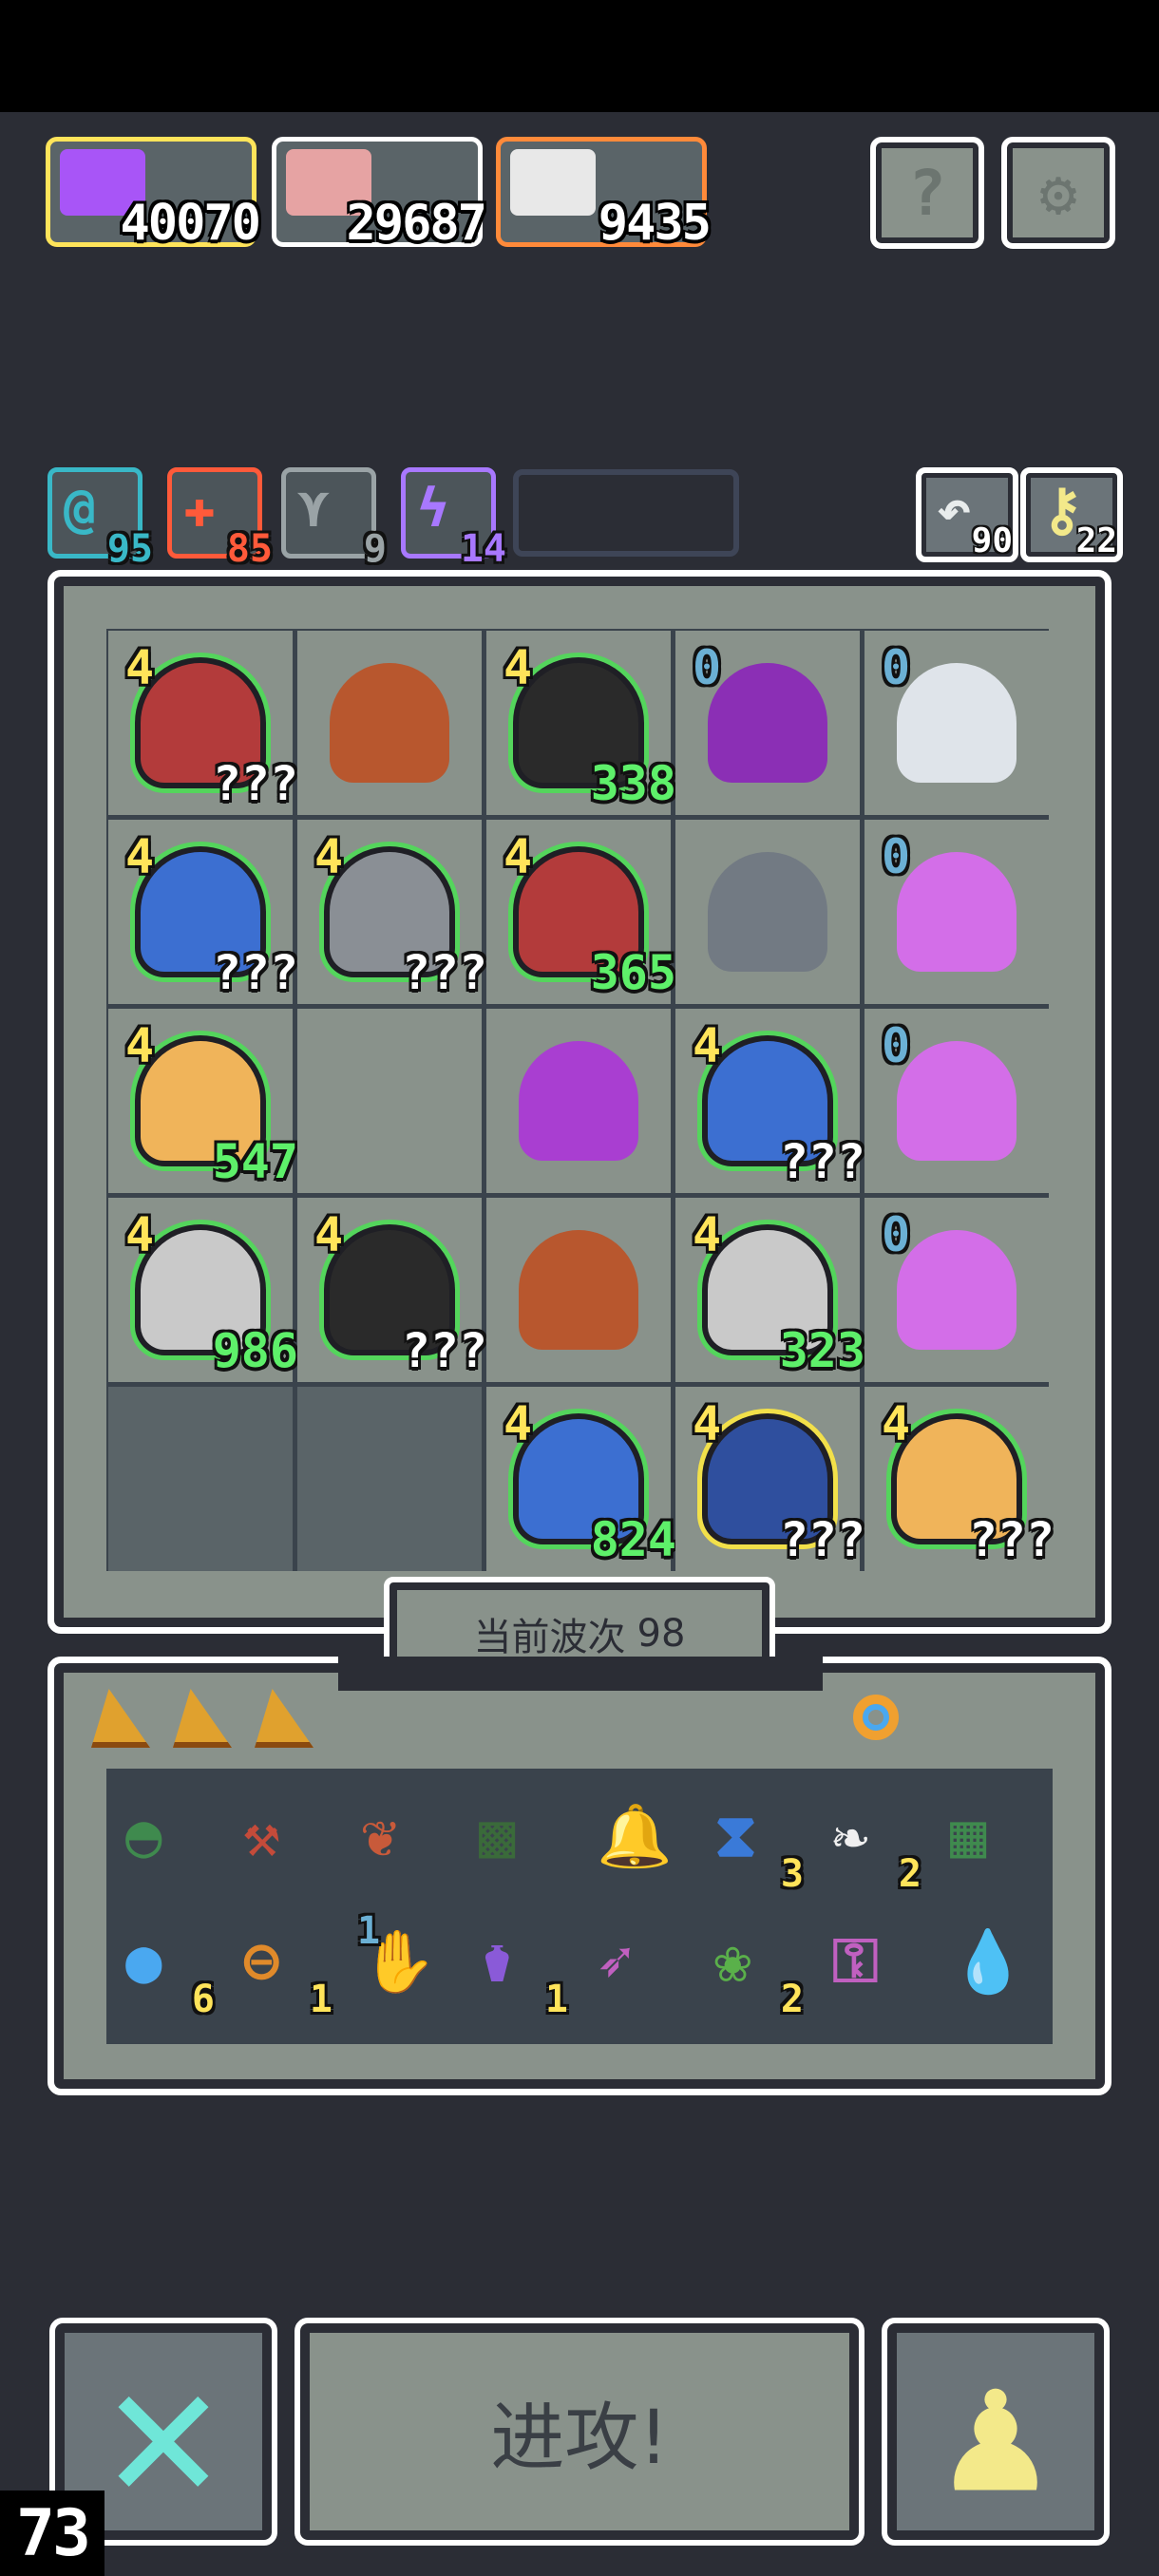  Describe the element at coordinates (334, 519) in the screenshot. I see `buff-badge: ⋎ 9` at that location.